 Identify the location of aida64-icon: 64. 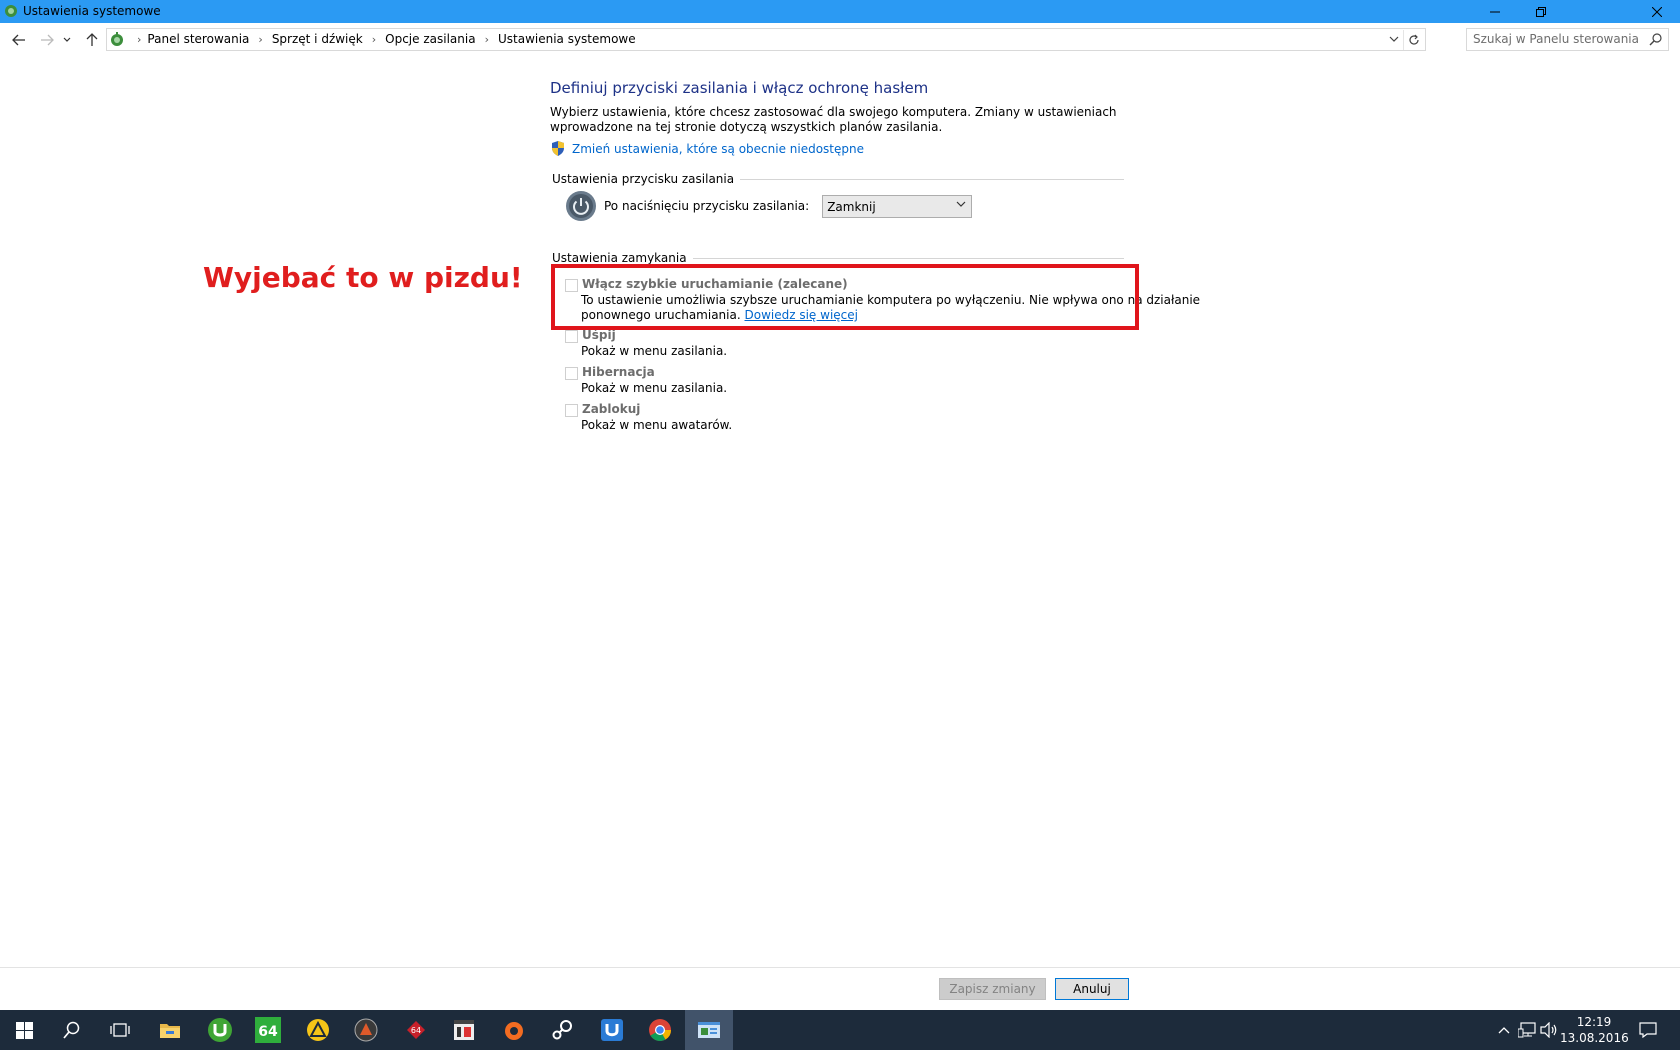
(268, 1030).